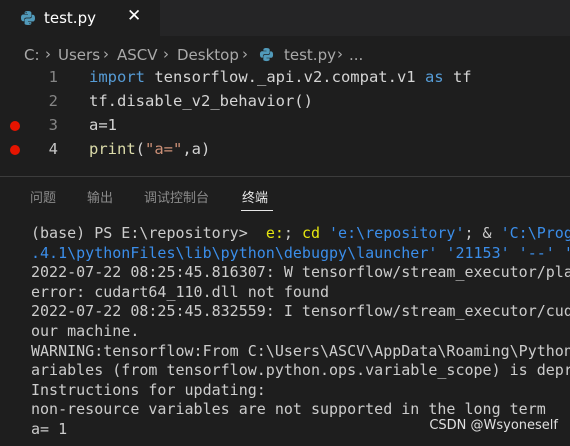 This screenshot has width=570, height=446. What do you see at coordinates (535, 233) in the screenshot?
I see `terminal-token: 'C:\Prog` at bounding box center [535, 233].